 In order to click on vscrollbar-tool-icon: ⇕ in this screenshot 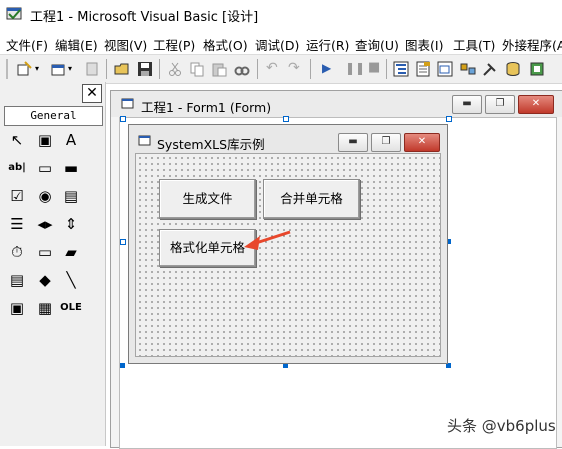, I will do `click(71, 224)`.